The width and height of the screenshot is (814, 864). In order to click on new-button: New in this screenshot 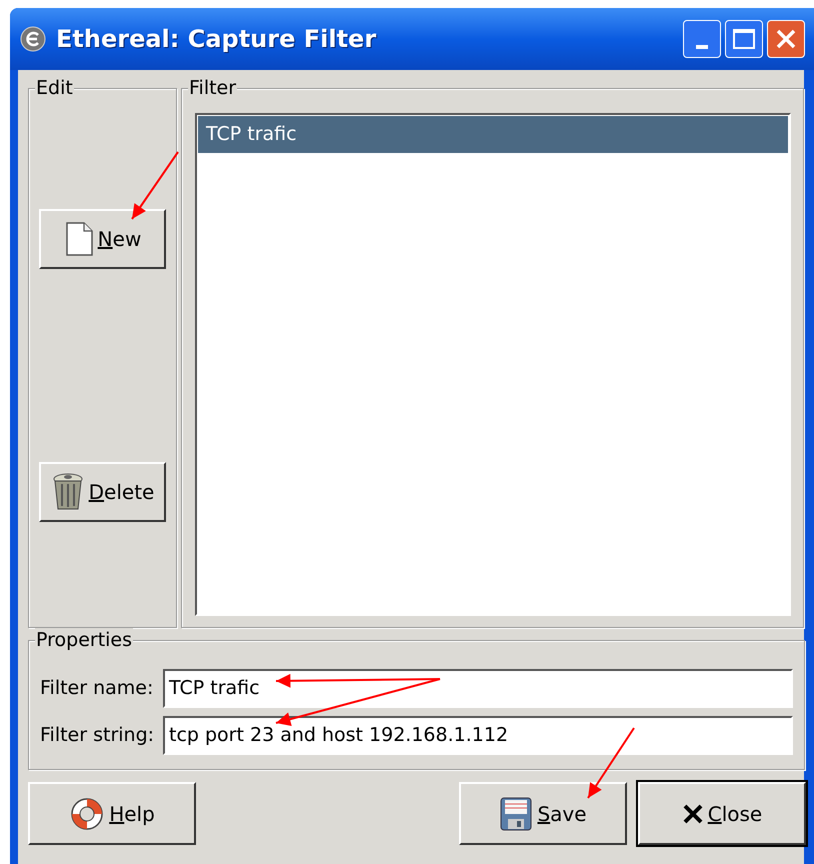, I will do `click(102, 239)`.